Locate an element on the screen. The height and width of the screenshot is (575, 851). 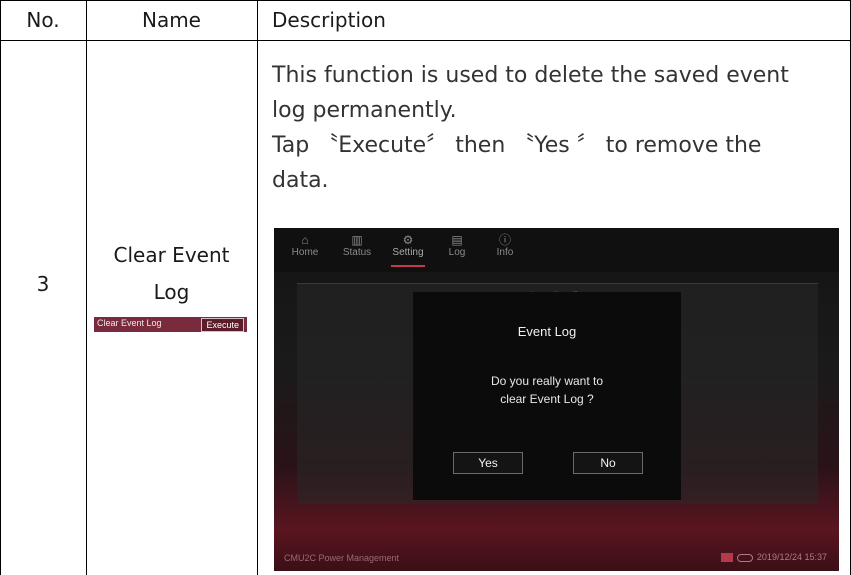
gear-icon: ⚙ is located at coordinates (408, 240).